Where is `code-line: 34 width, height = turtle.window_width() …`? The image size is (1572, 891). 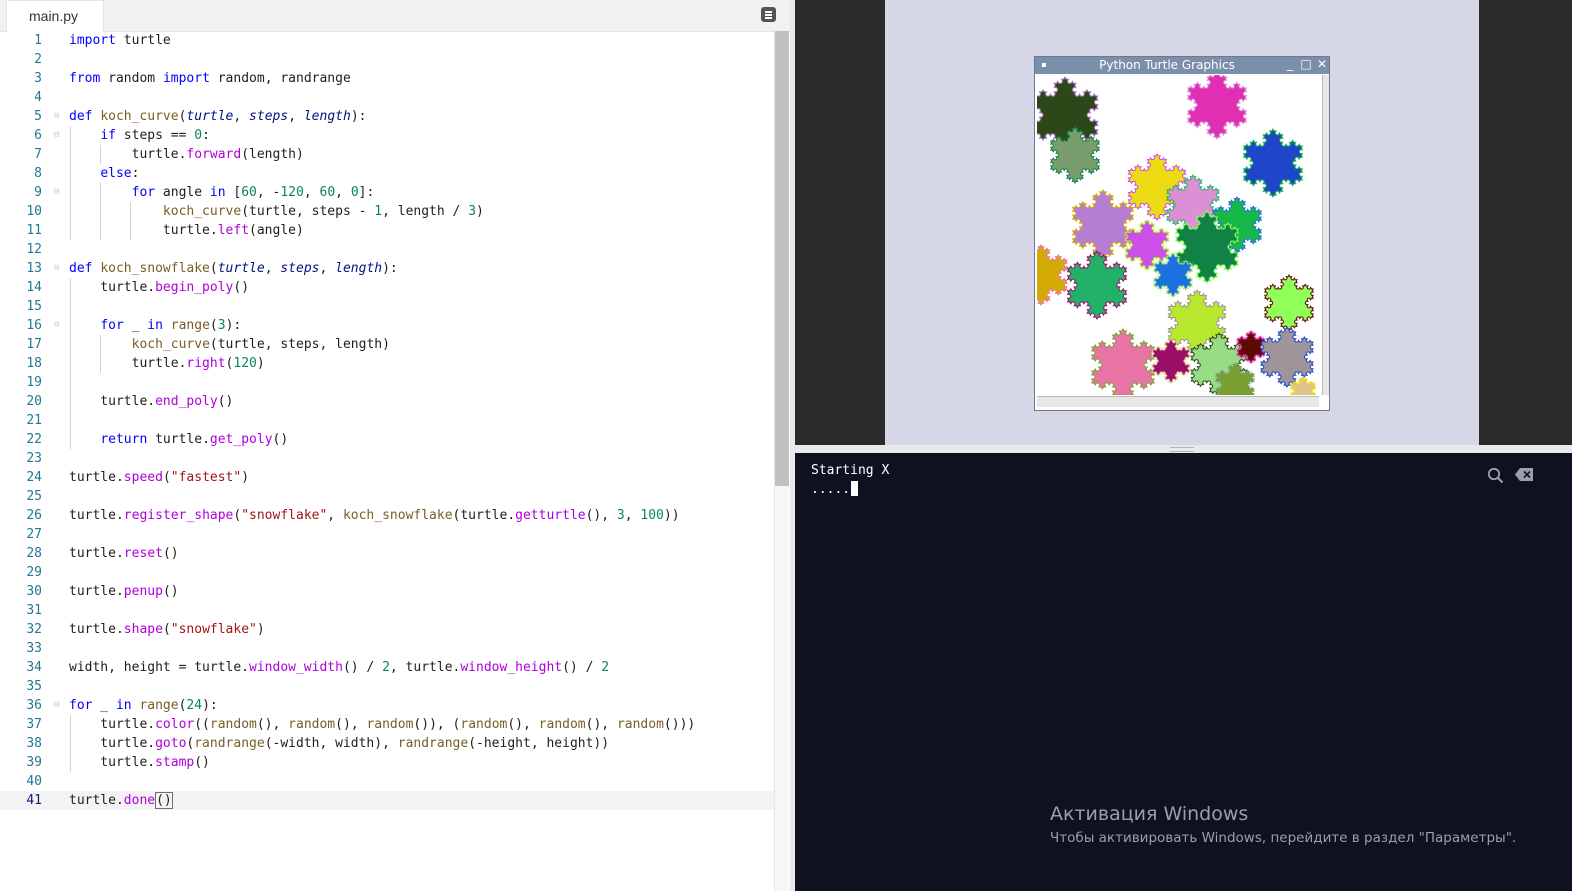
code-line: 34 width, height = turtle.window_width() … is located at coordinates (387, 667).